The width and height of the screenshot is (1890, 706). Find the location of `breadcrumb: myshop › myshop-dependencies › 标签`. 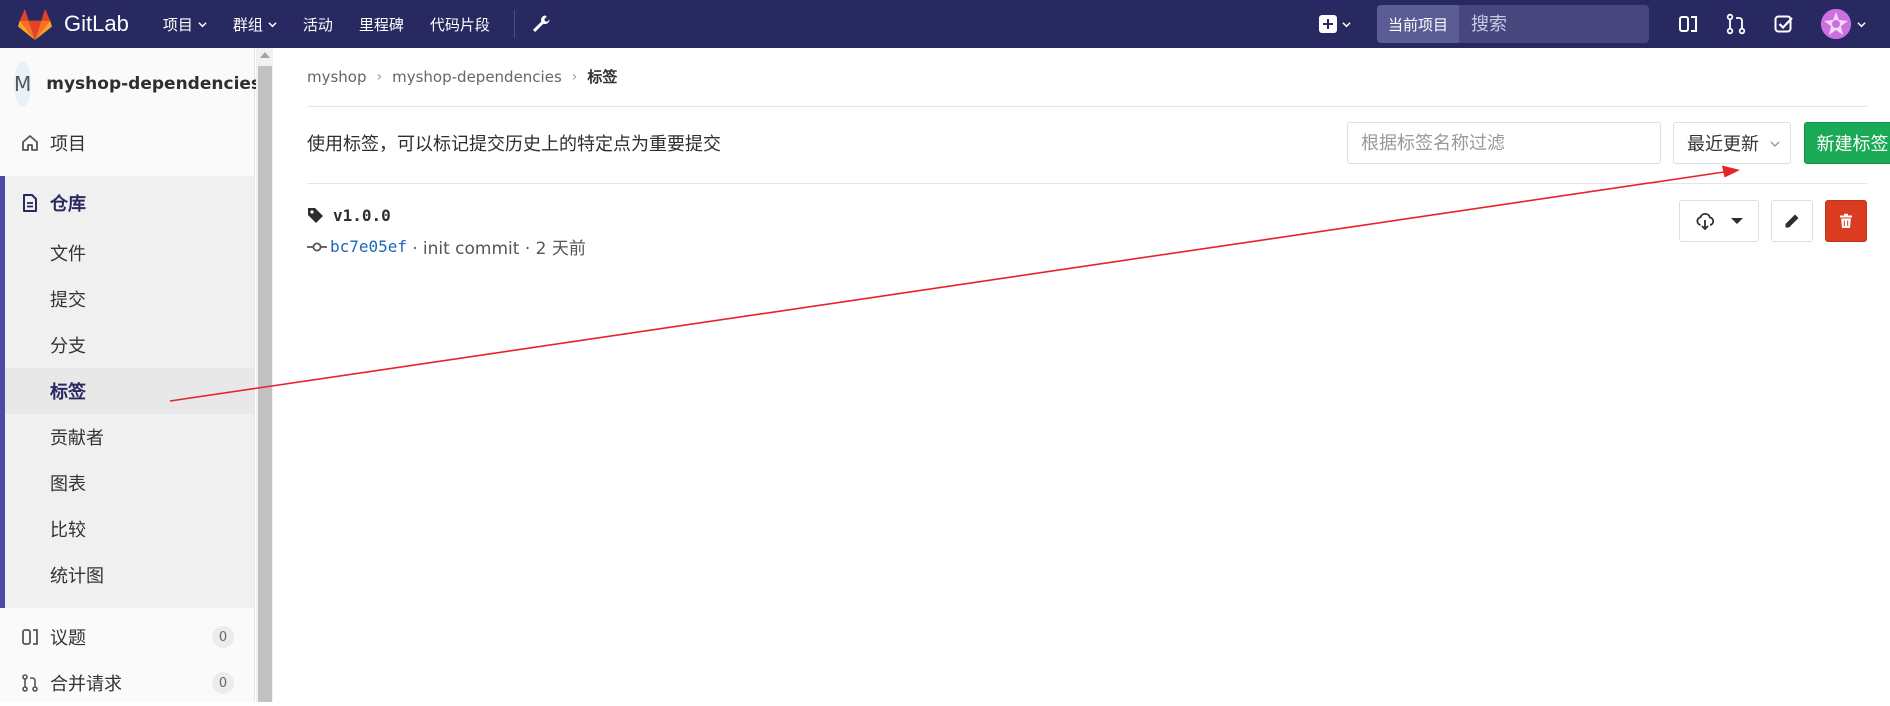

breadcrumb: myshop › myshop-dependencies › 标签 is located at coordinates (462, 76).